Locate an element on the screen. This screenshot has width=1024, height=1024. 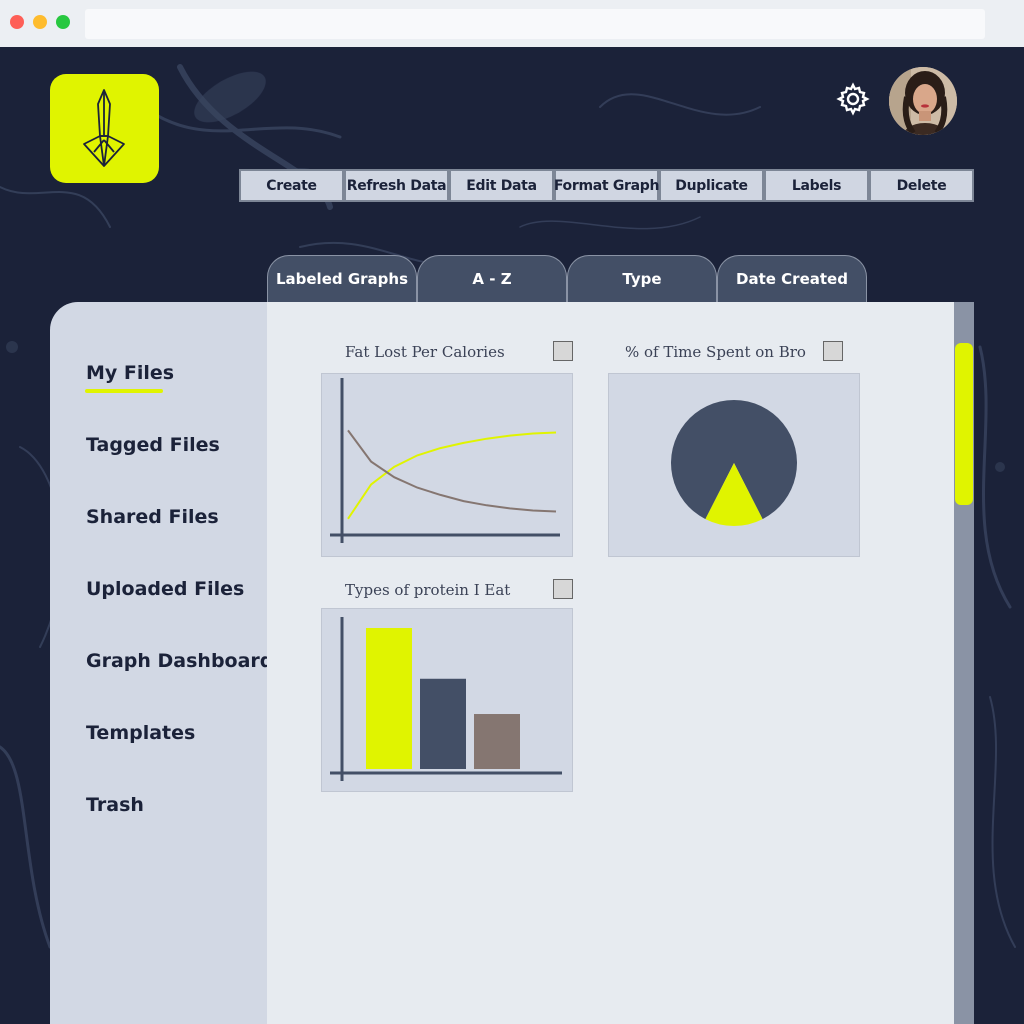
pie-chart is located at coordinates (734, 462).